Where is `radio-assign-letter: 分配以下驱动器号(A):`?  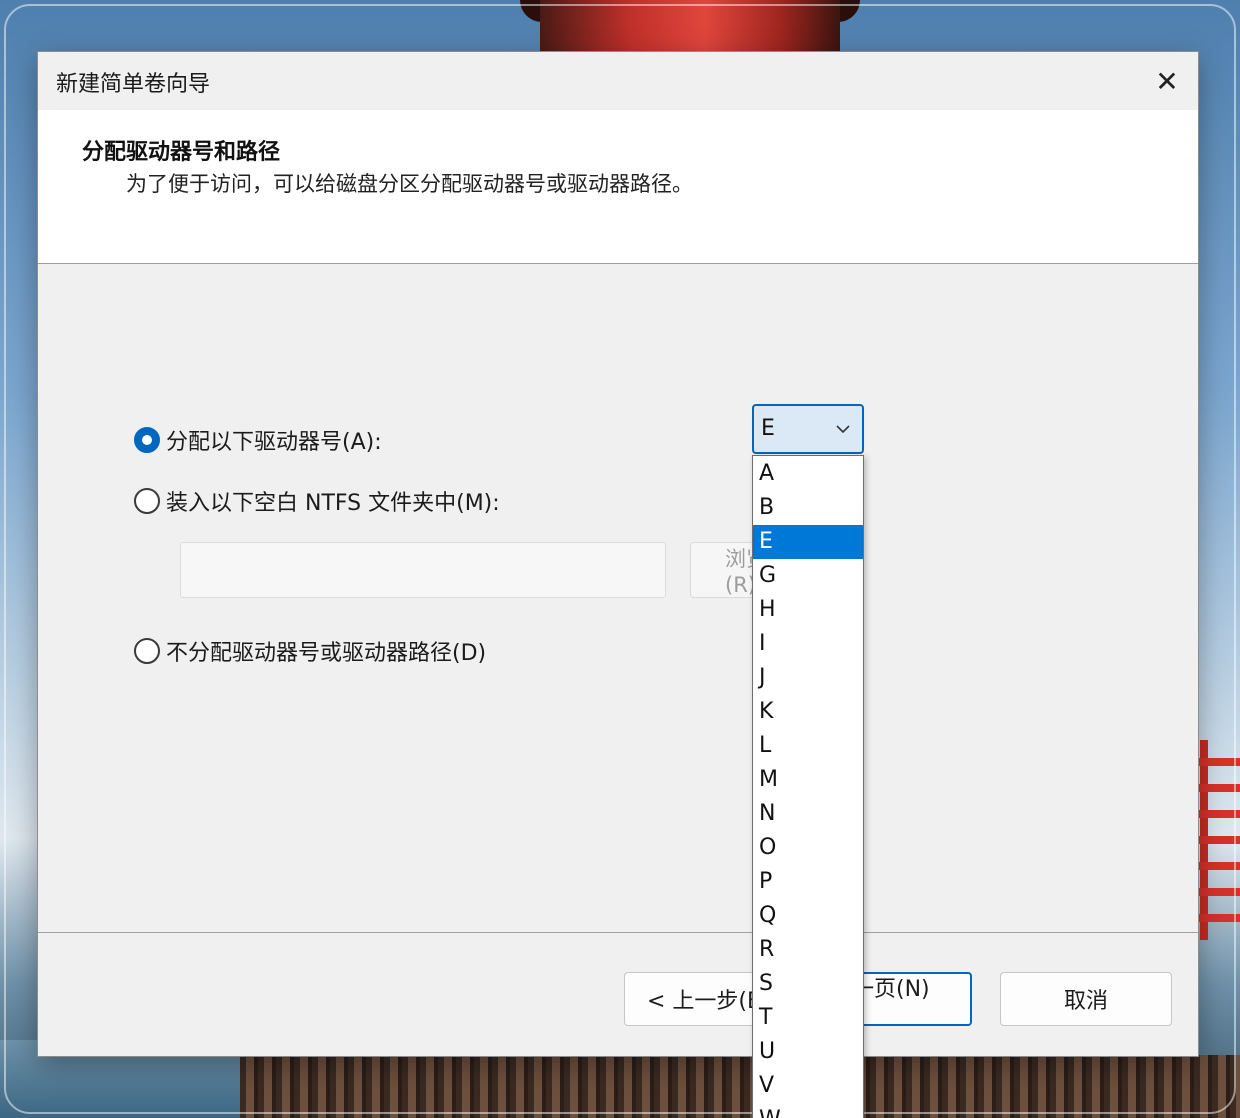 radio-assign-letter: 分配以下驱动器号(A): is located at coordinates (258, 440).